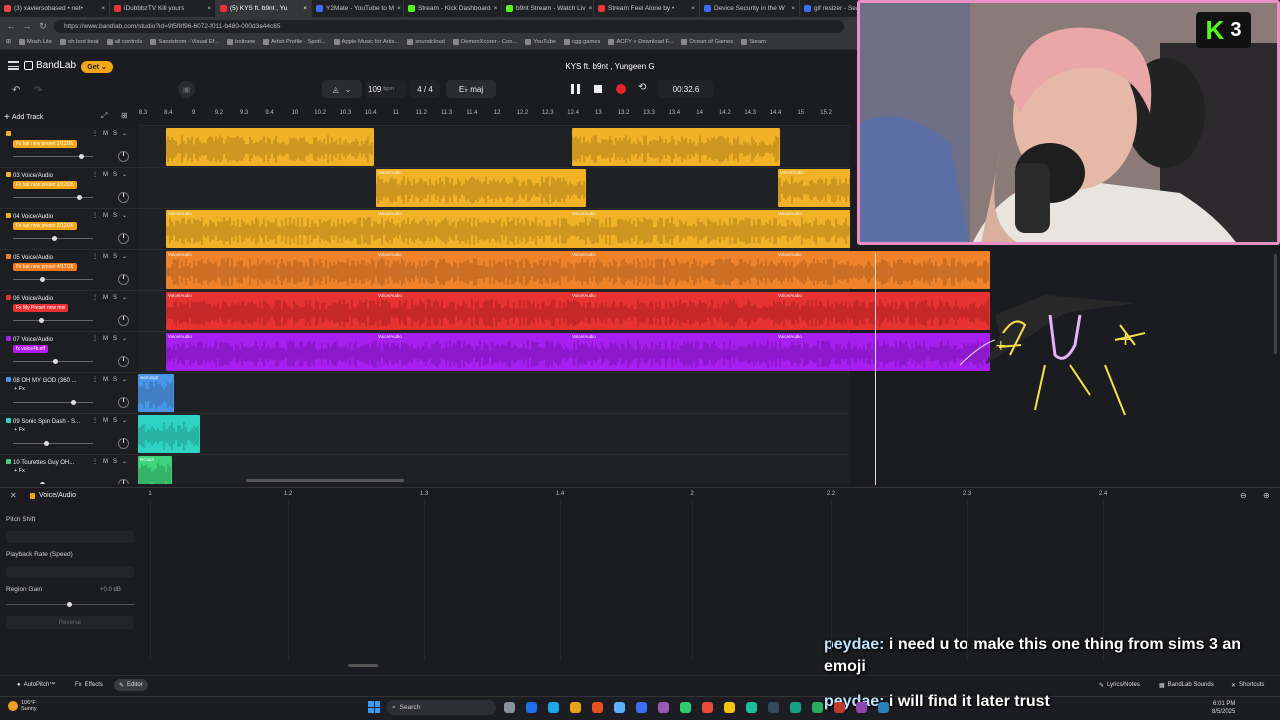 The image size is (1280, 720). Describe the element at coordinates (41, 308) in the screenshot. I see `track-preset-badge: Fx My Preset new mix` at that location.